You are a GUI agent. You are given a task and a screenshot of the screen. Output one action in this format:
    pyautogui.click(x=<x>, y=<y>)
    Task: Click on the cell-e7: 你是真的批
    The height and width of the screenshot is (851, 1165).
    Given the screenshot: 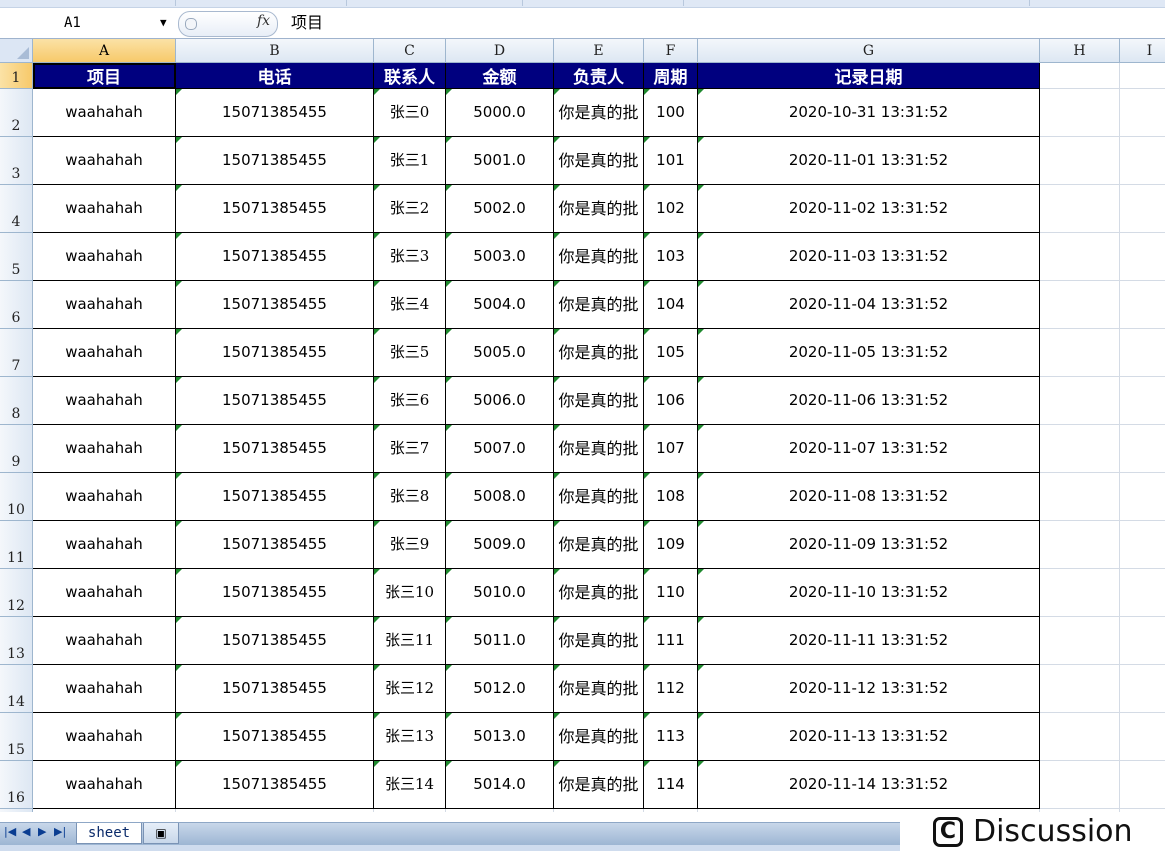 What is the action you would take?
    pyautogui.click(x=599, y=353)
    